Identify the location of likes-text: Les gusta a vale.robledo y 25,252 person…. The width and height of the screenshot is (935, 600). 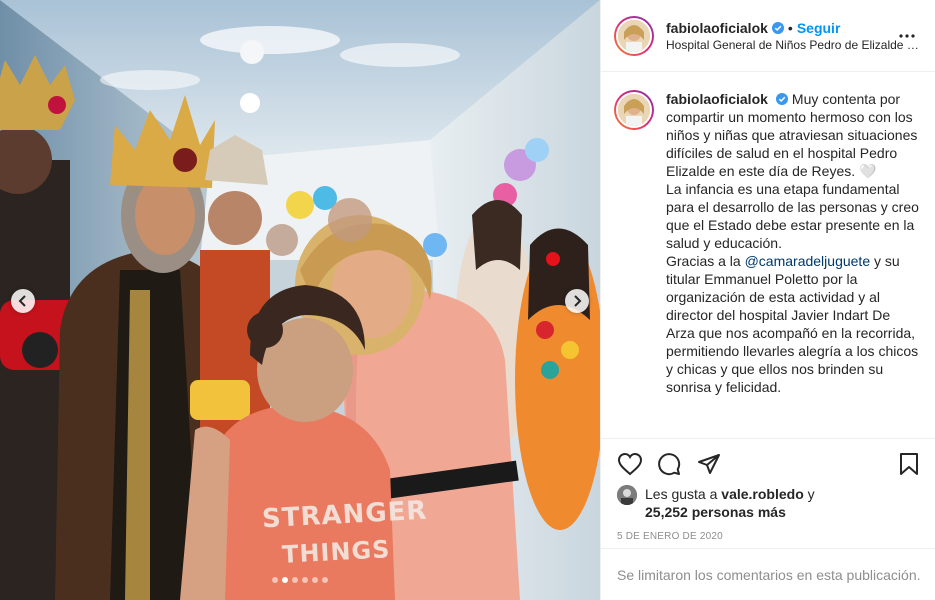
(730, 503).